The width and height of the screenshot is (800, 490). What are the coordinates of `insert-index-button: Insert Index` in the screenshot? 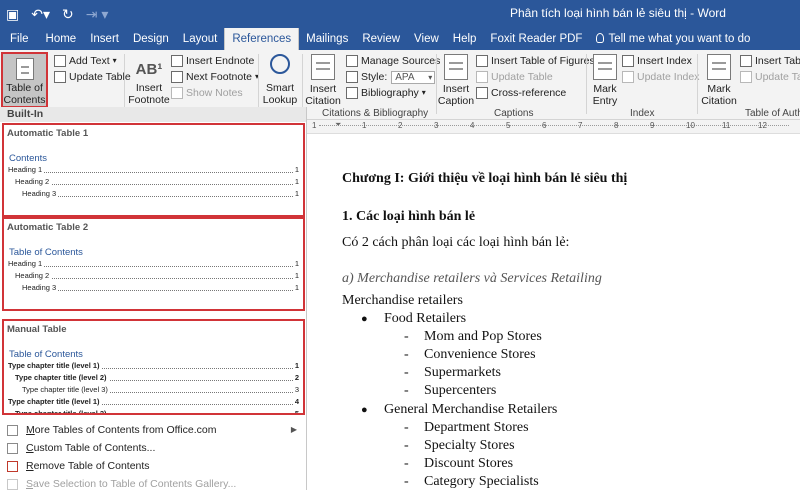 It's located at (657, 61).